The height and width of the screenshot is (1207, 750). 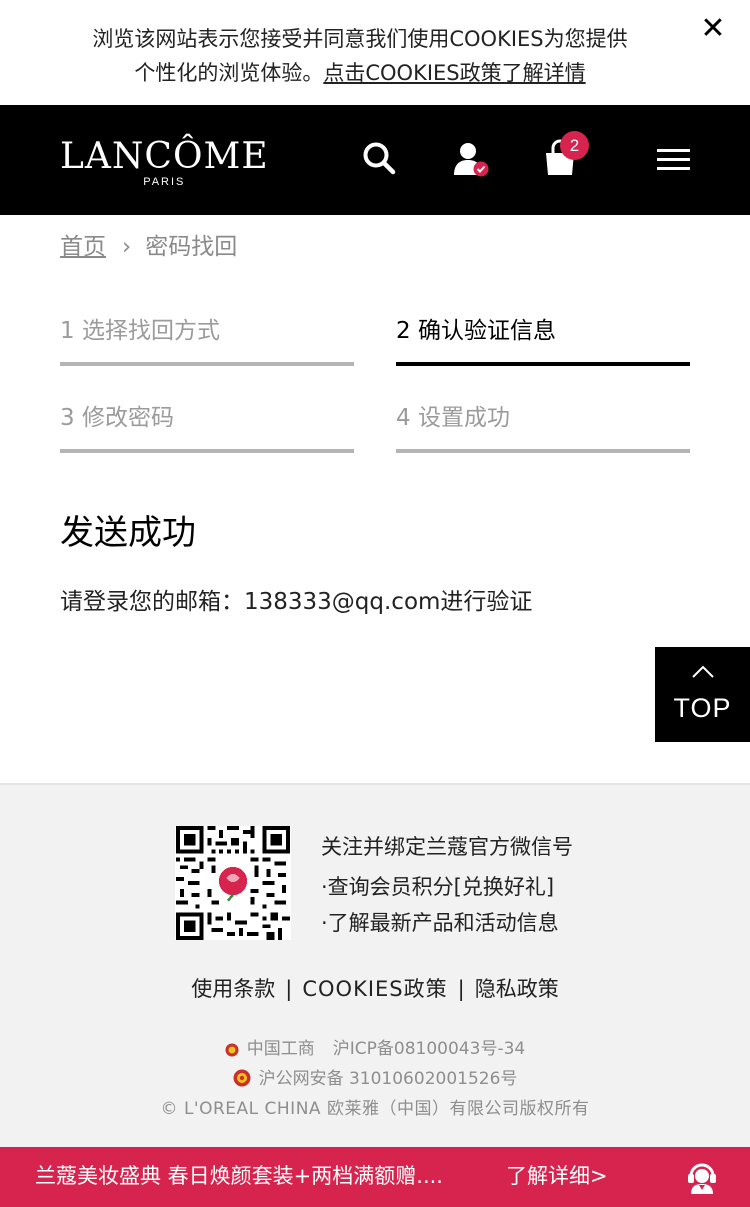 I want to click on cookie-notice-line2: 个性化的浏览体验。点击COOKIES政策了解详情, so click(x=360, y=73).